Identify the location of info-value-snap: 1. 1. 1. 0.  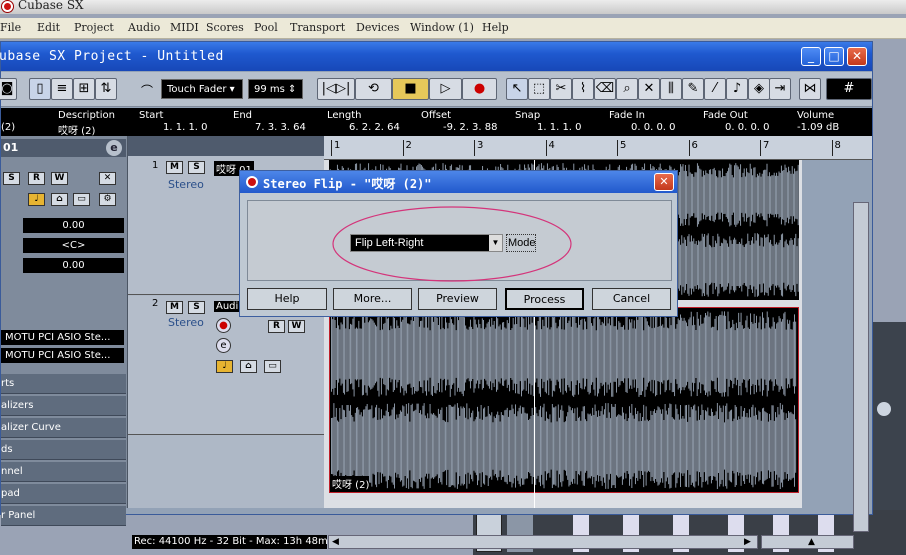
(559, 127).